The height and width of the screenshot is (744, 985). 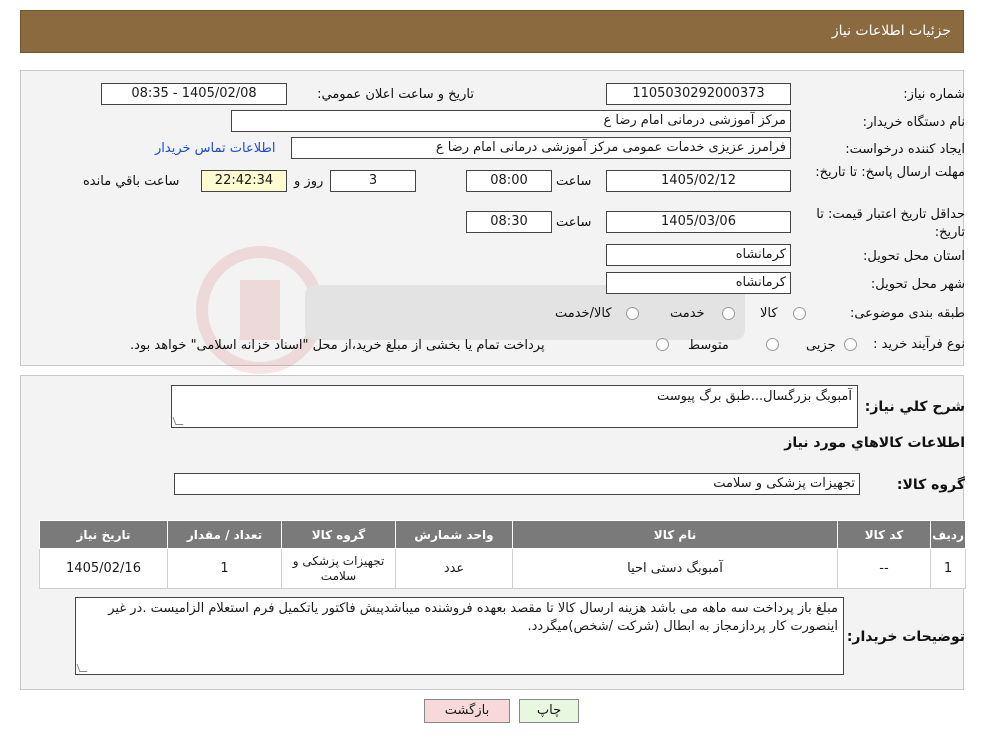 What do you see at coordinates (514, 406) in the screenshot?
I see `summary-textarea: آمبوبگ بزرگسال...طبق برگ پیوست` at bounding box center [514, 406].